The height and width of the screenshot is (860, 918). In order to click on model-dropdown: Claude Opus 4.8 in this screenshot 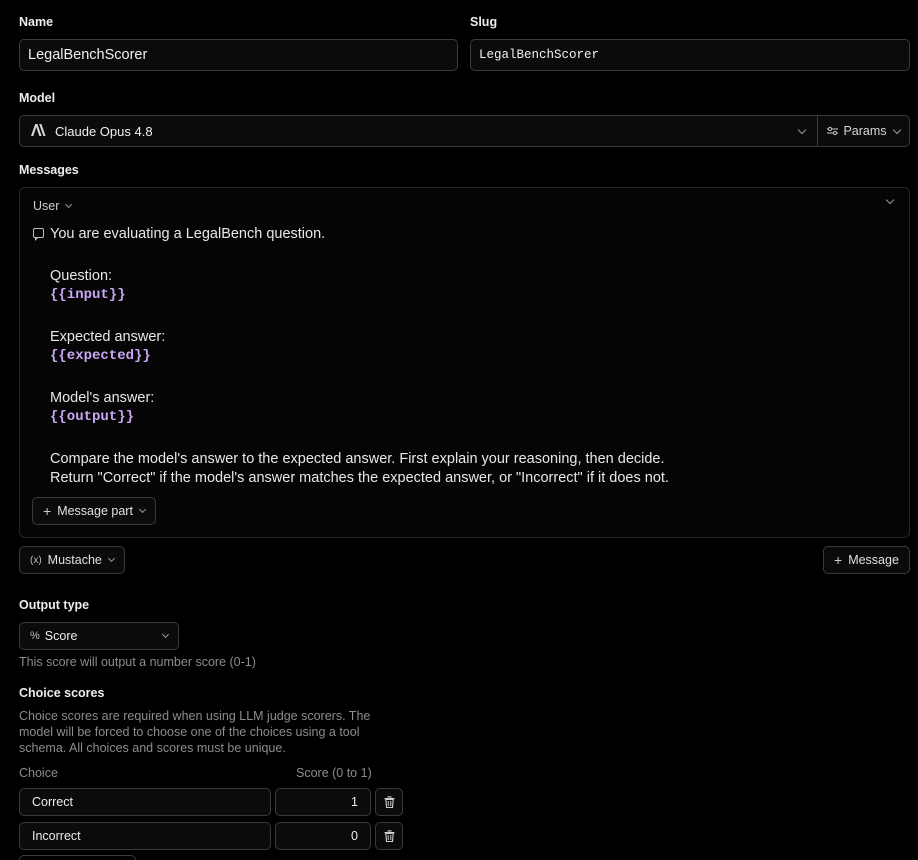, I will do `click(418, 131)`.